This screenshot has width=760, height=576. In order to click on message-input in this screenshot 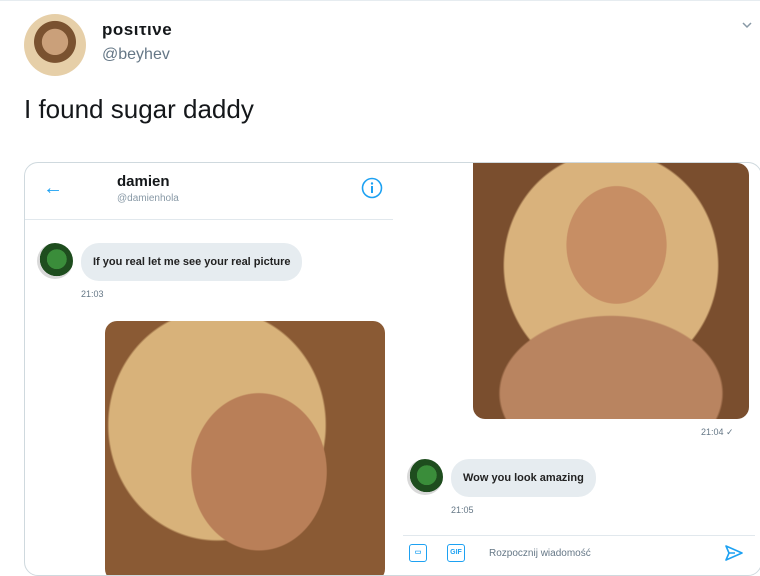, I will do `click(599, 553)`.